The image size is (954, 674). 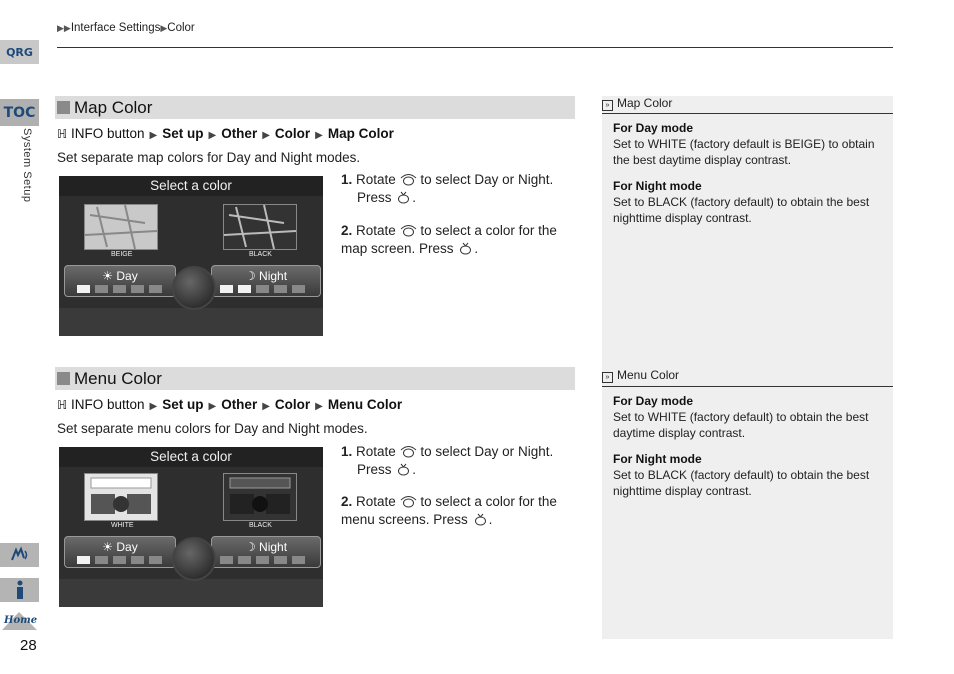 I want to click on path-step: Other, so click(x=239, y=404).